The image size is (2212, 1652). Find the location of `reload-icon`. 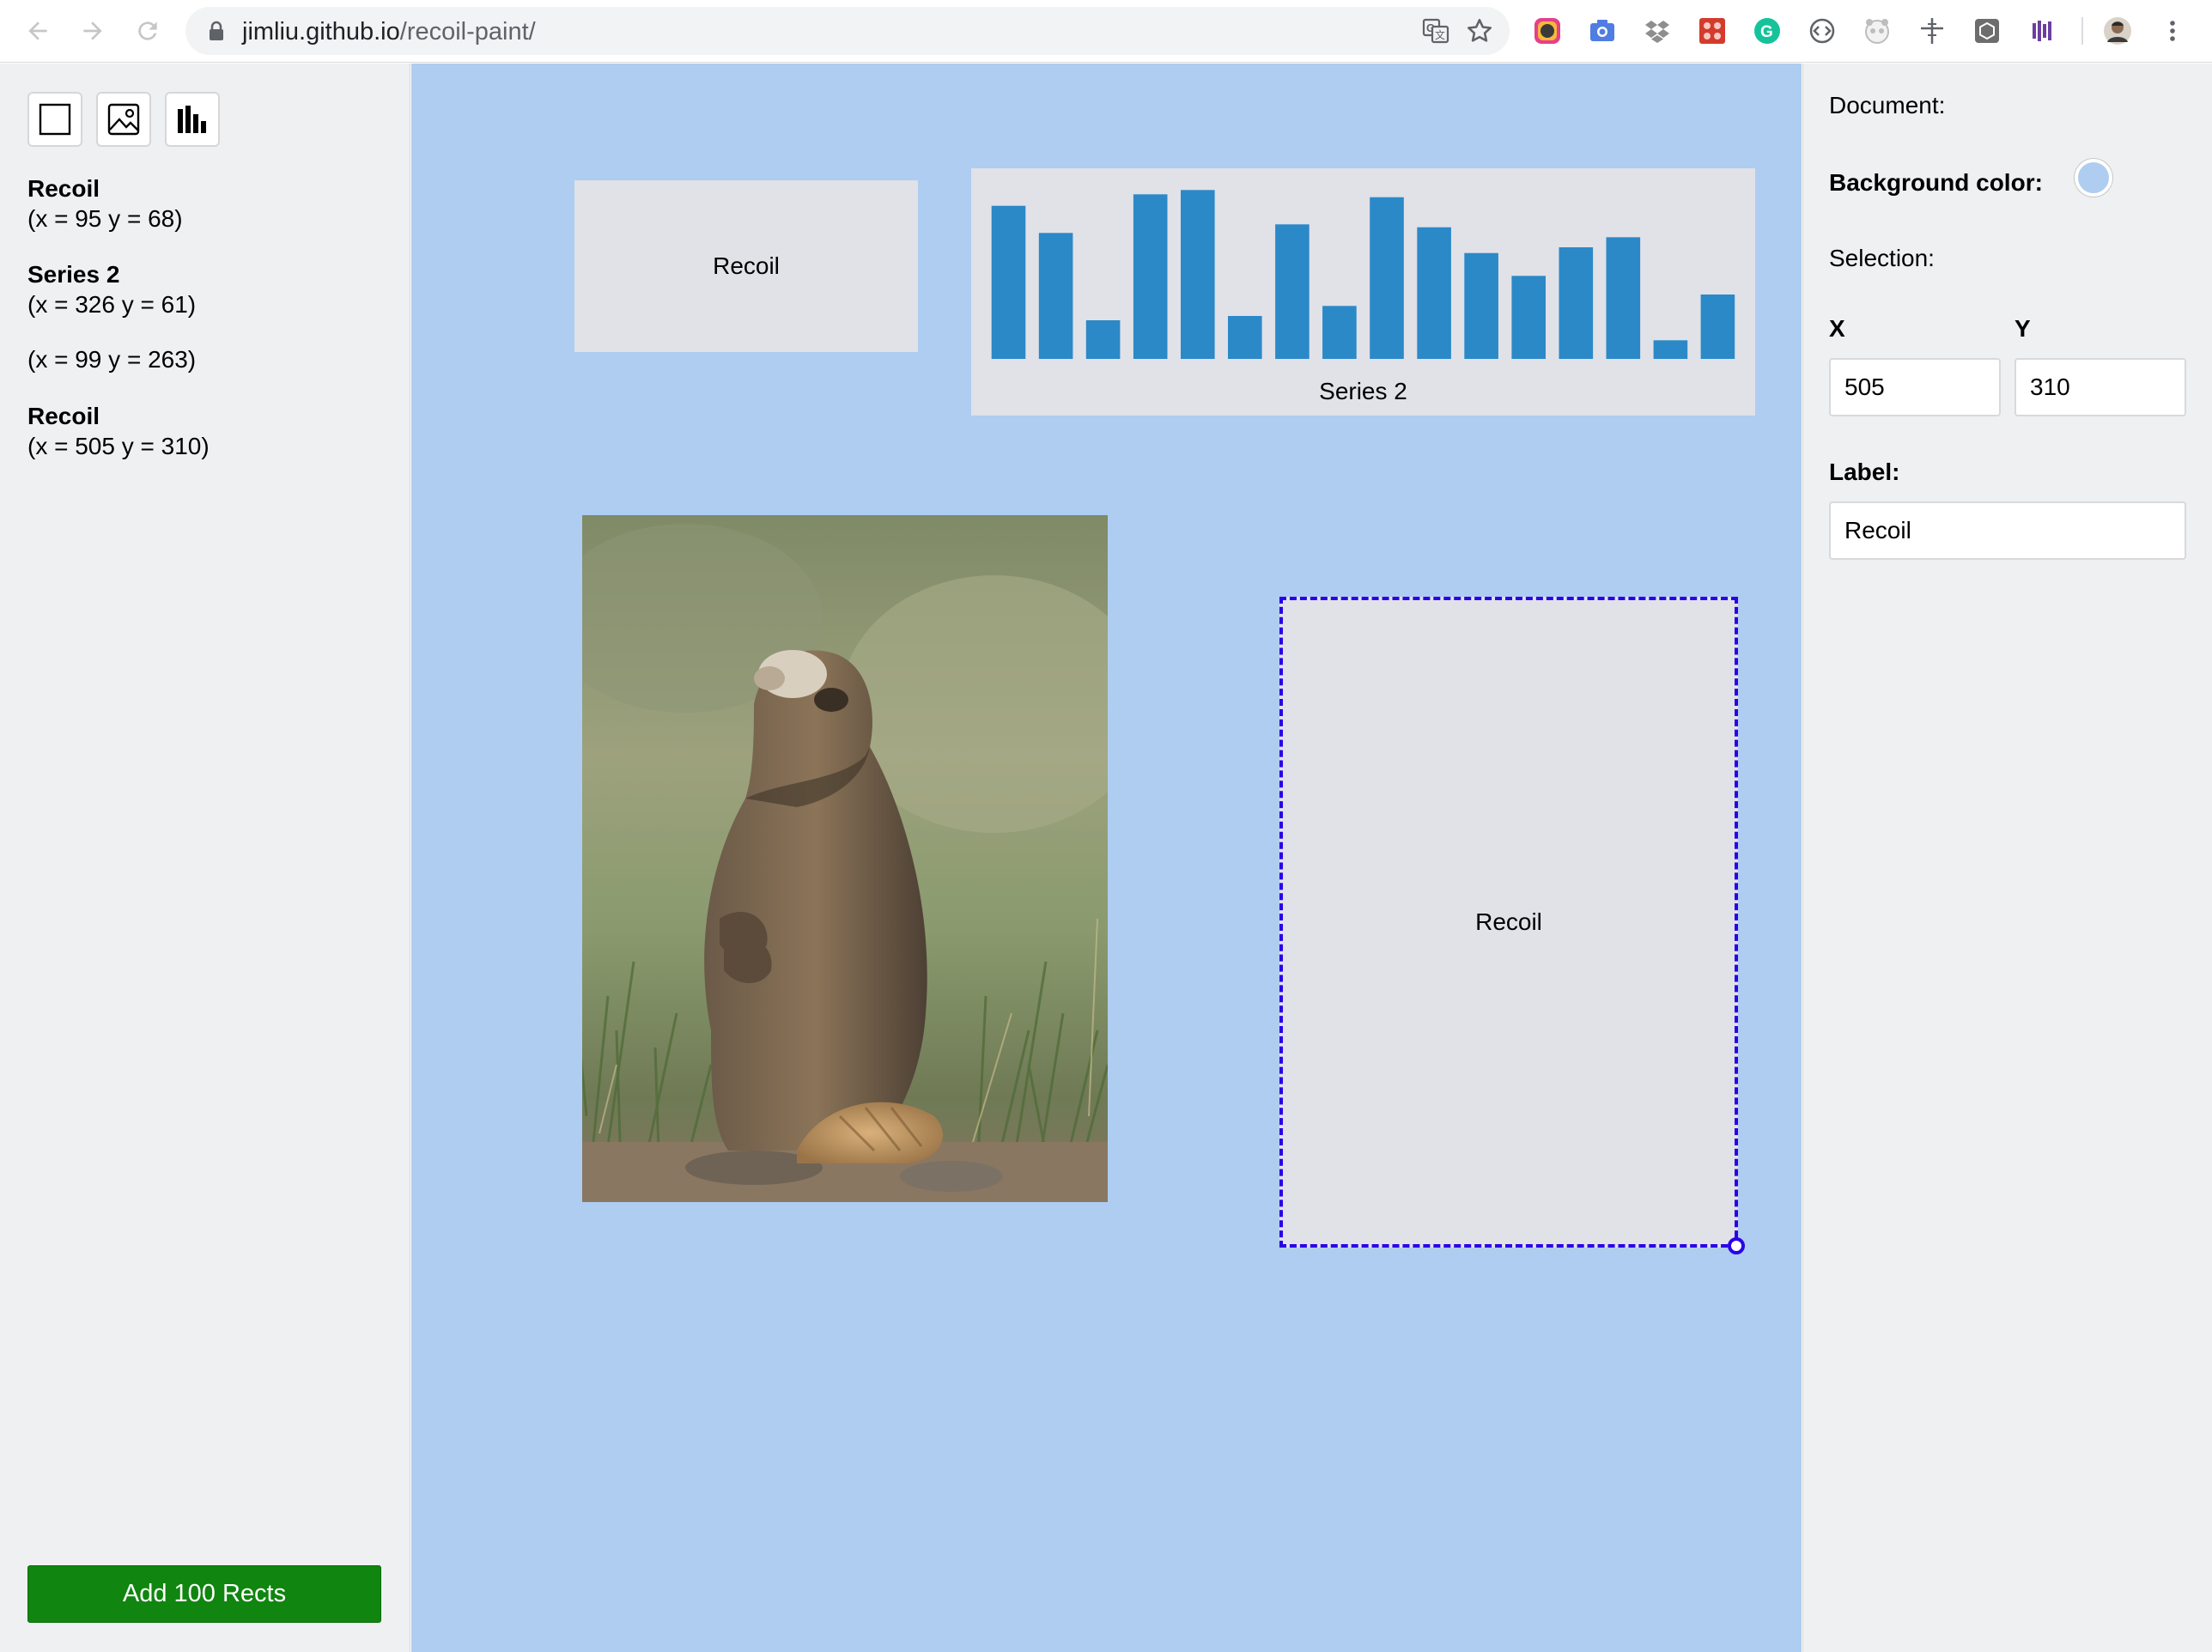

reload-icon is located at coordinates (148, 31).